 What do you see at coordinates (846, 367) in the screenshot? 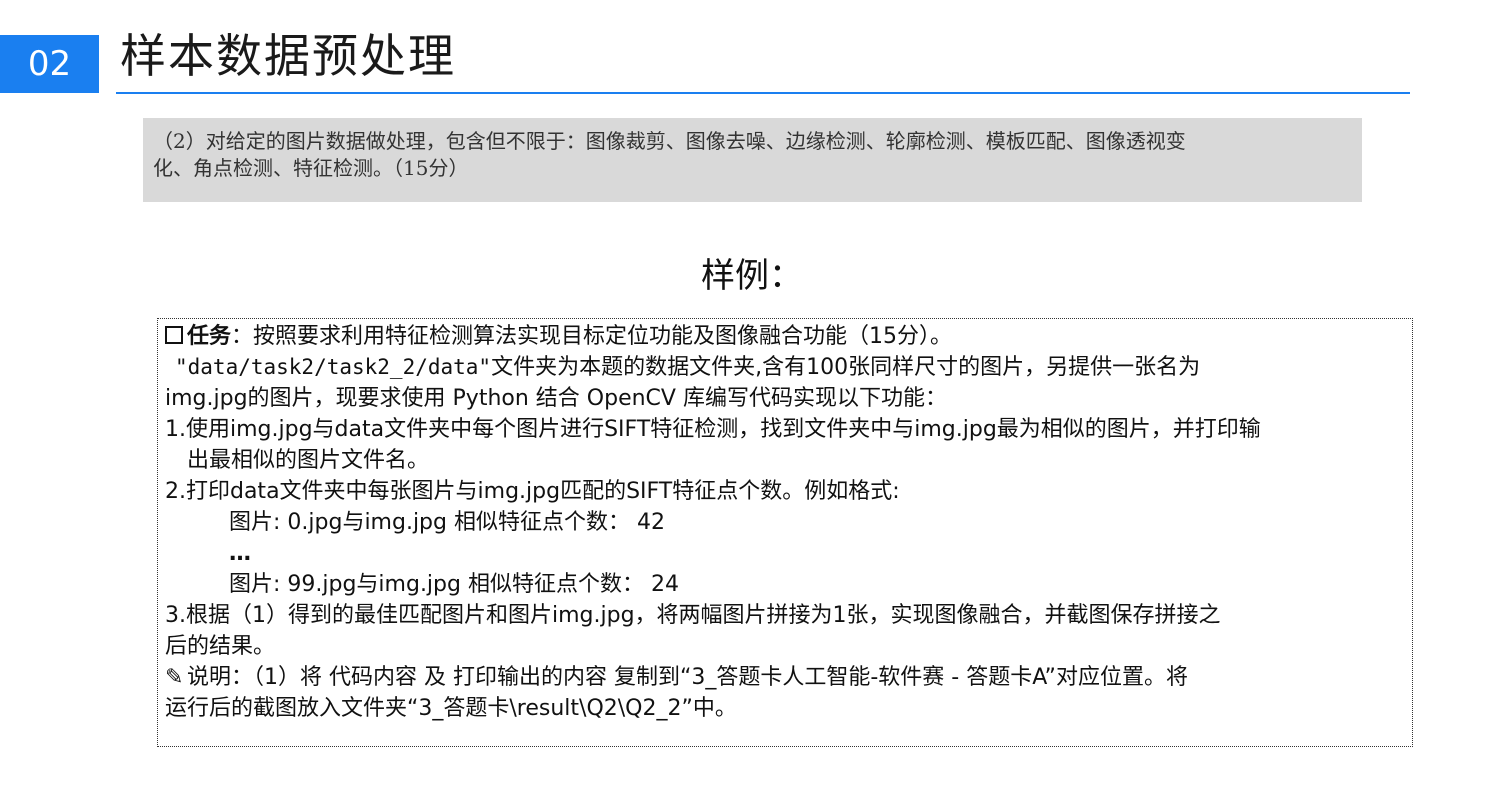
I see `task-desc-1: 文件夹为本题的数据文件夹,含有100张同样尺寸的图片，另提供一张名为` at bounding box center [846, 367].